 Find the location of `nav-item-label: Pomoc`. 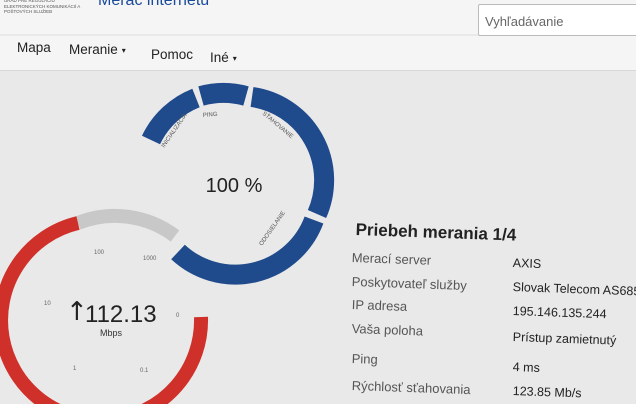

nav-item-label: Pomoc is located at coordinates (172, 54).